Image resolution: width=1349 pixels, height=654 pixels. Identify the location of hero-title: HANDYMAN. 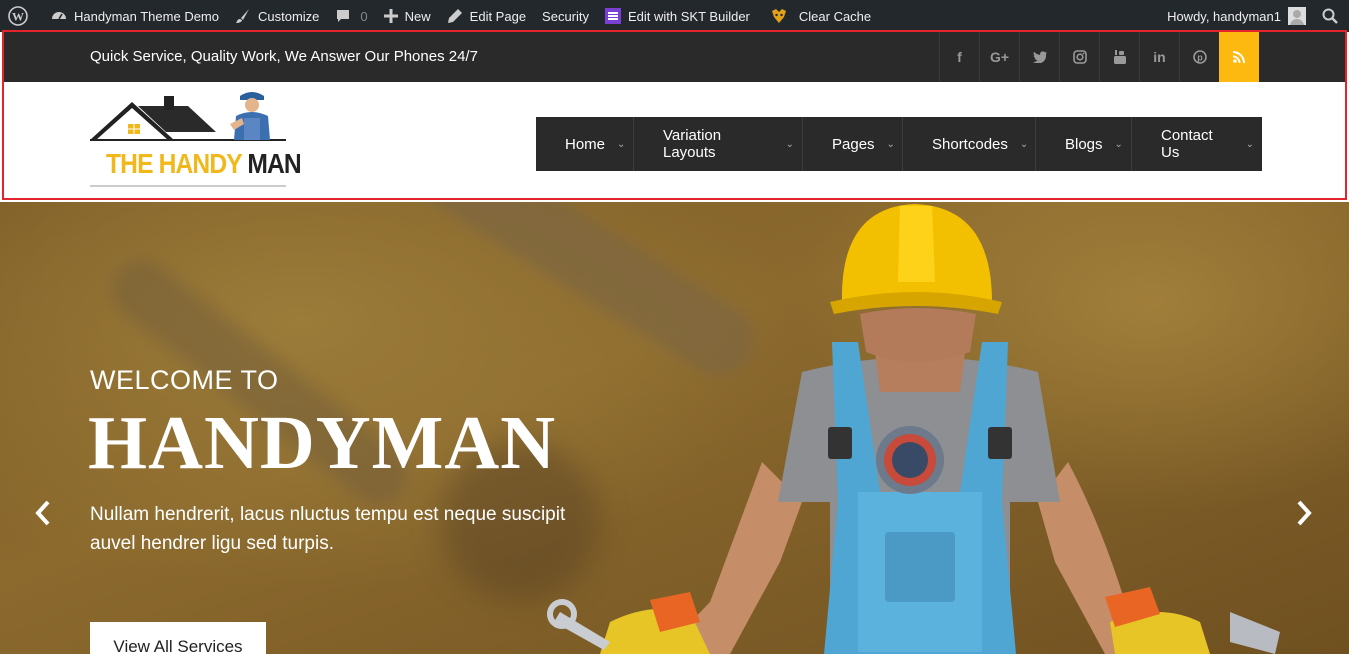
(322, 443).